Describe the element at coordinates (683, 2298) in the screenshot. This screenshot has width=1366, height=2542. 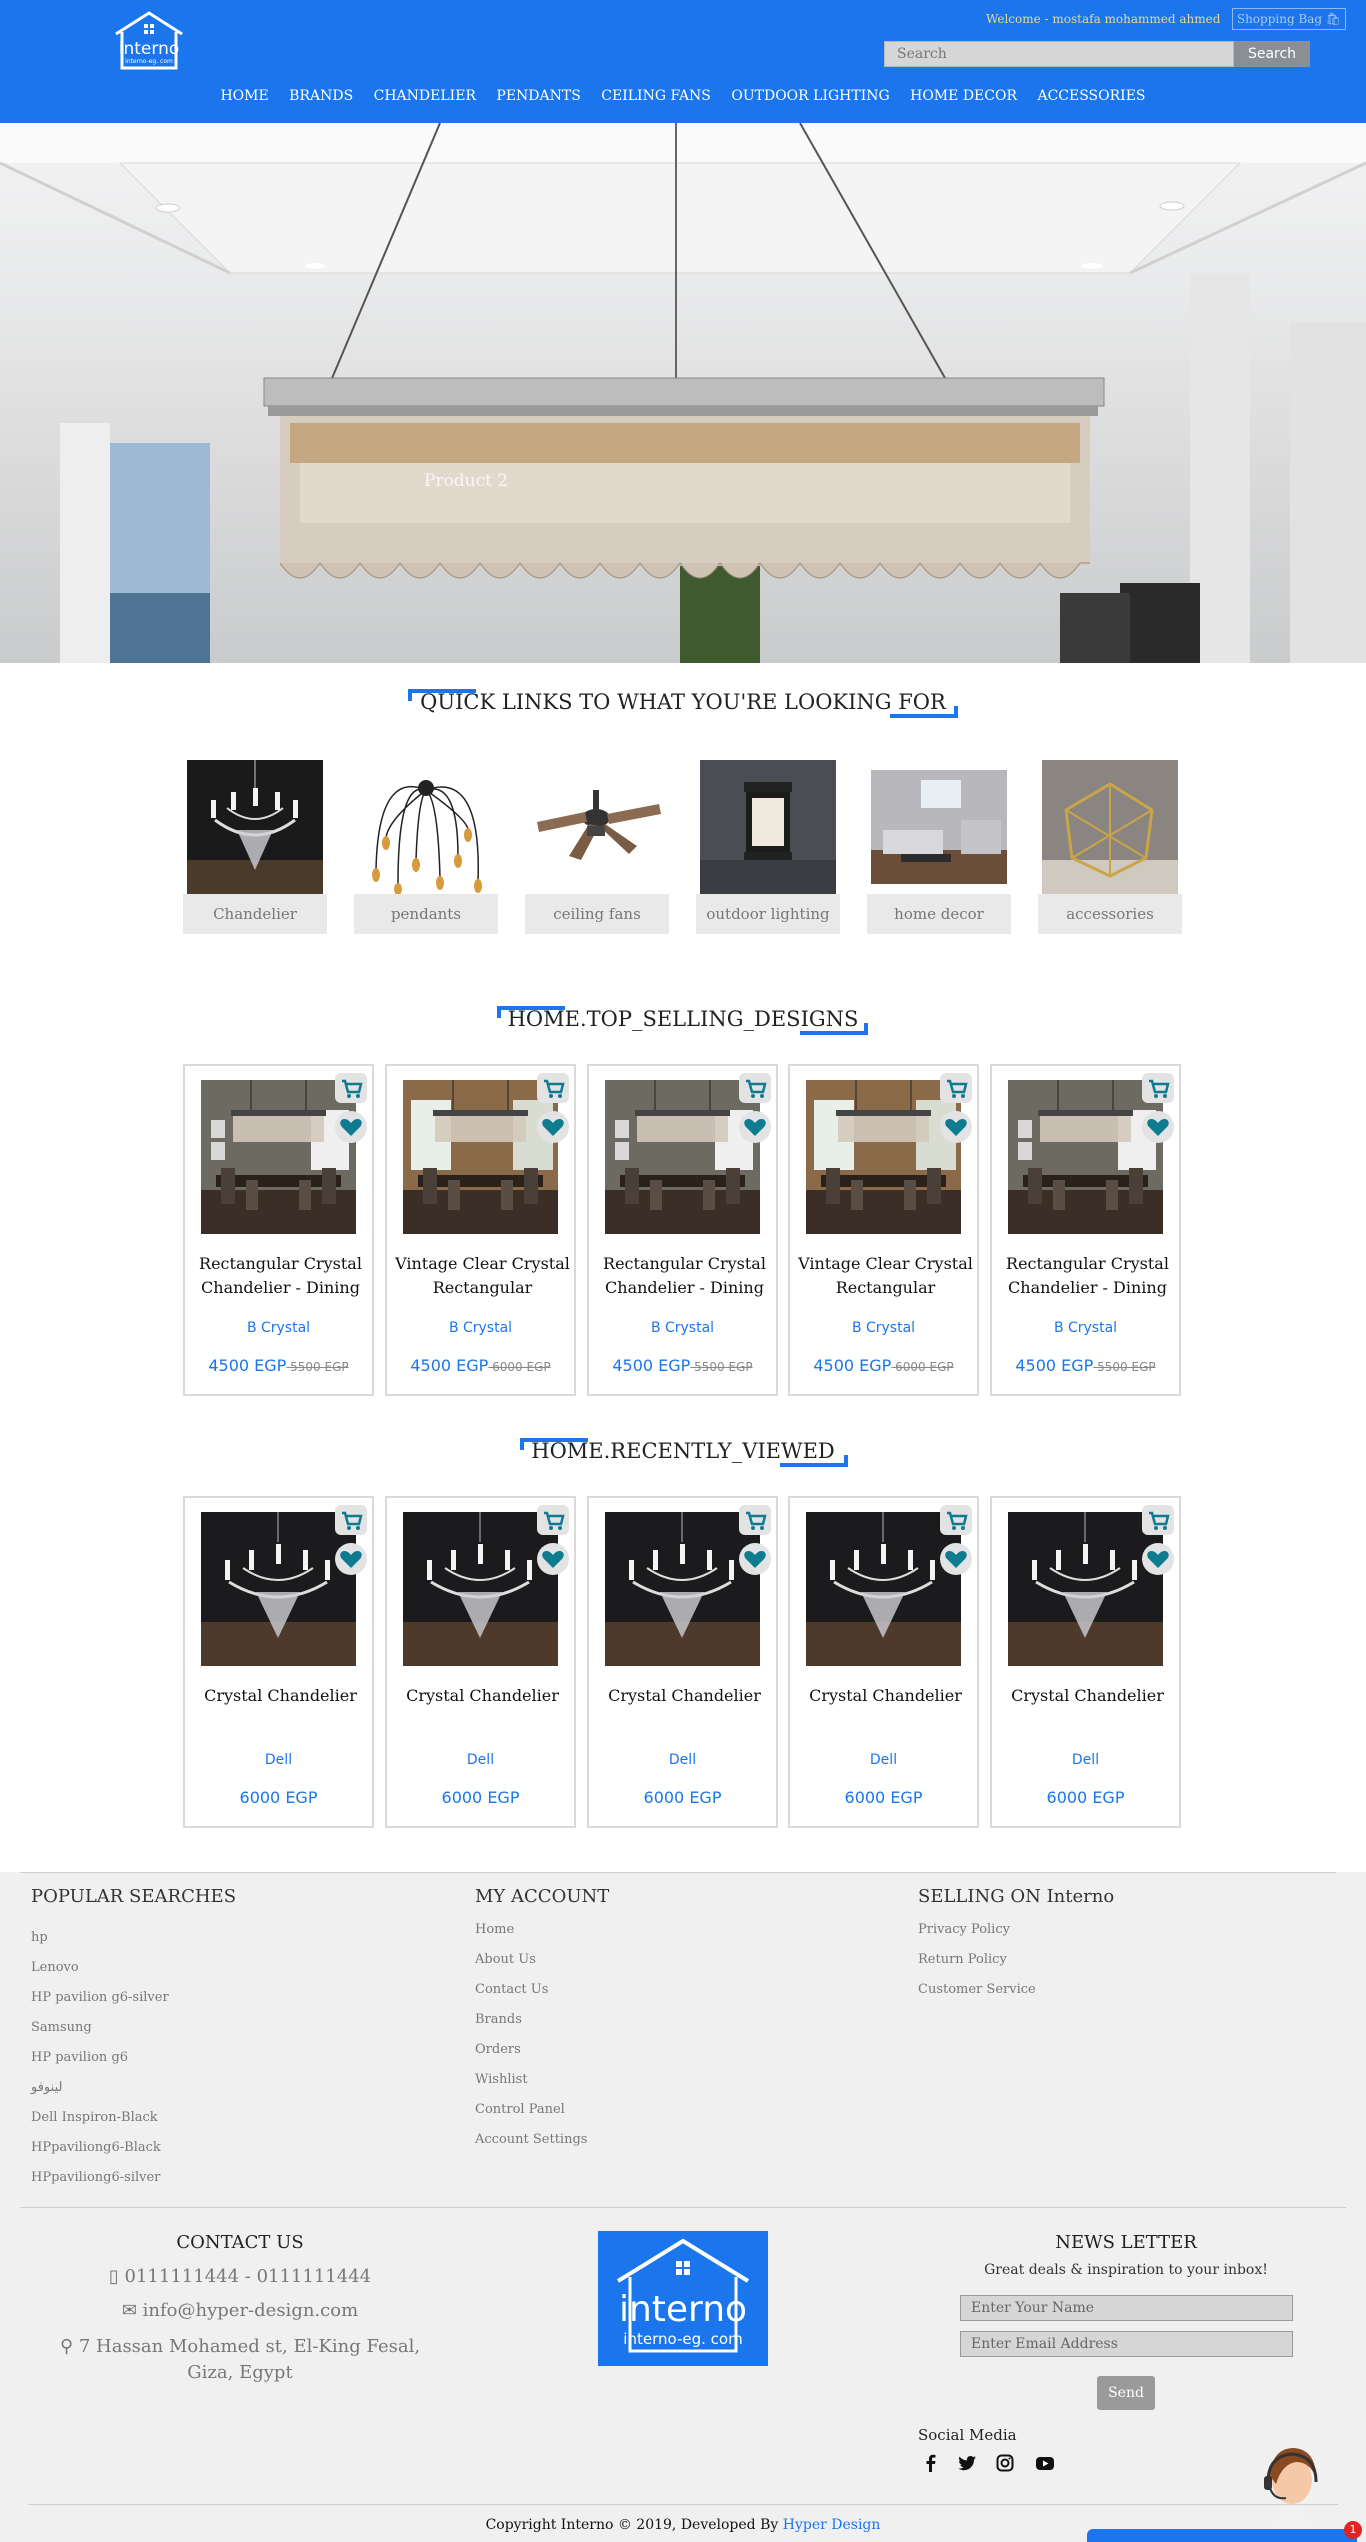
I see `footer-logo: interno interno-eg. com` at that location.